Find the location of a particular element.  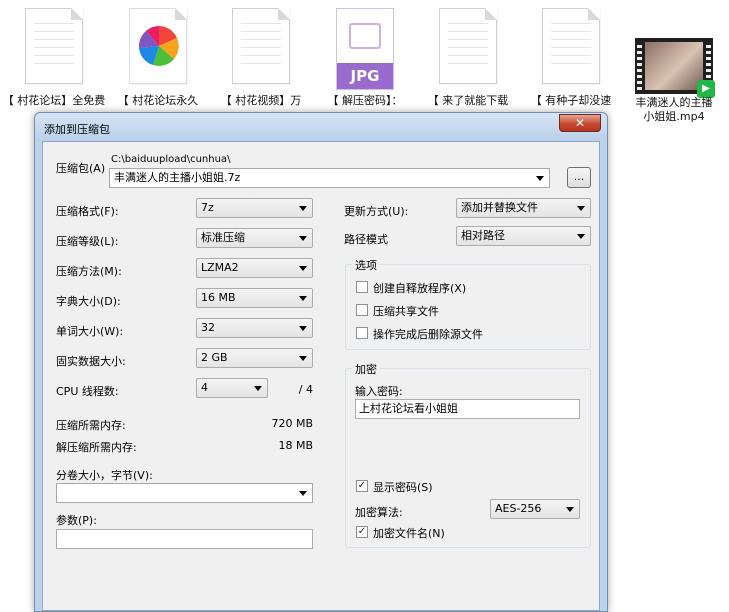

format-value: 7z is located at coordinates (207, 207).